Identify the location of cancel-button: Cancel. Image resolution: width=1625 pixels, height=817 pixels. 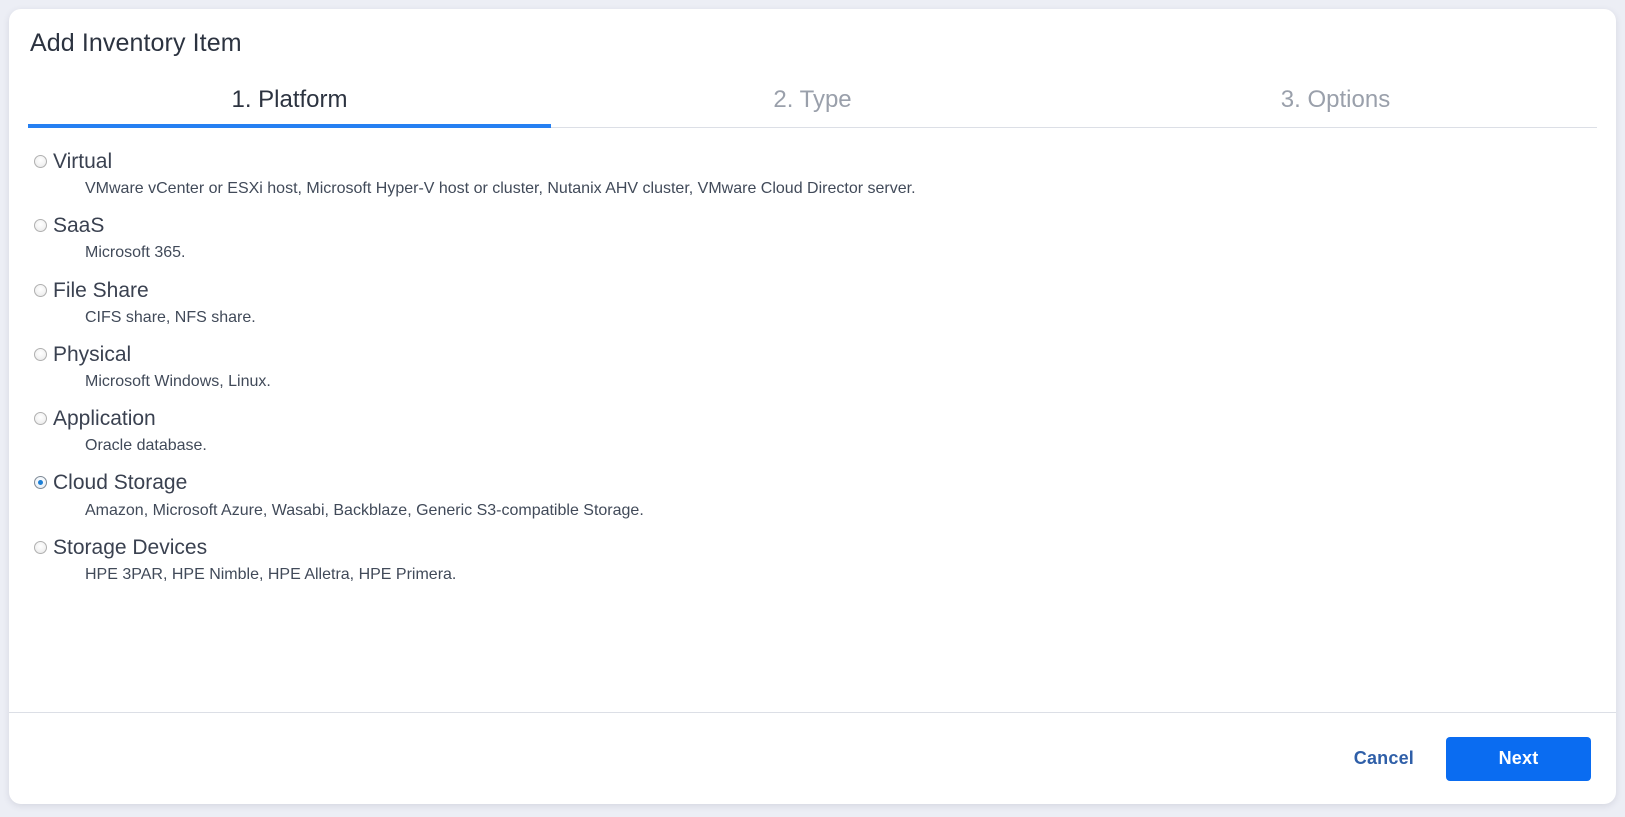
(1384, 758).